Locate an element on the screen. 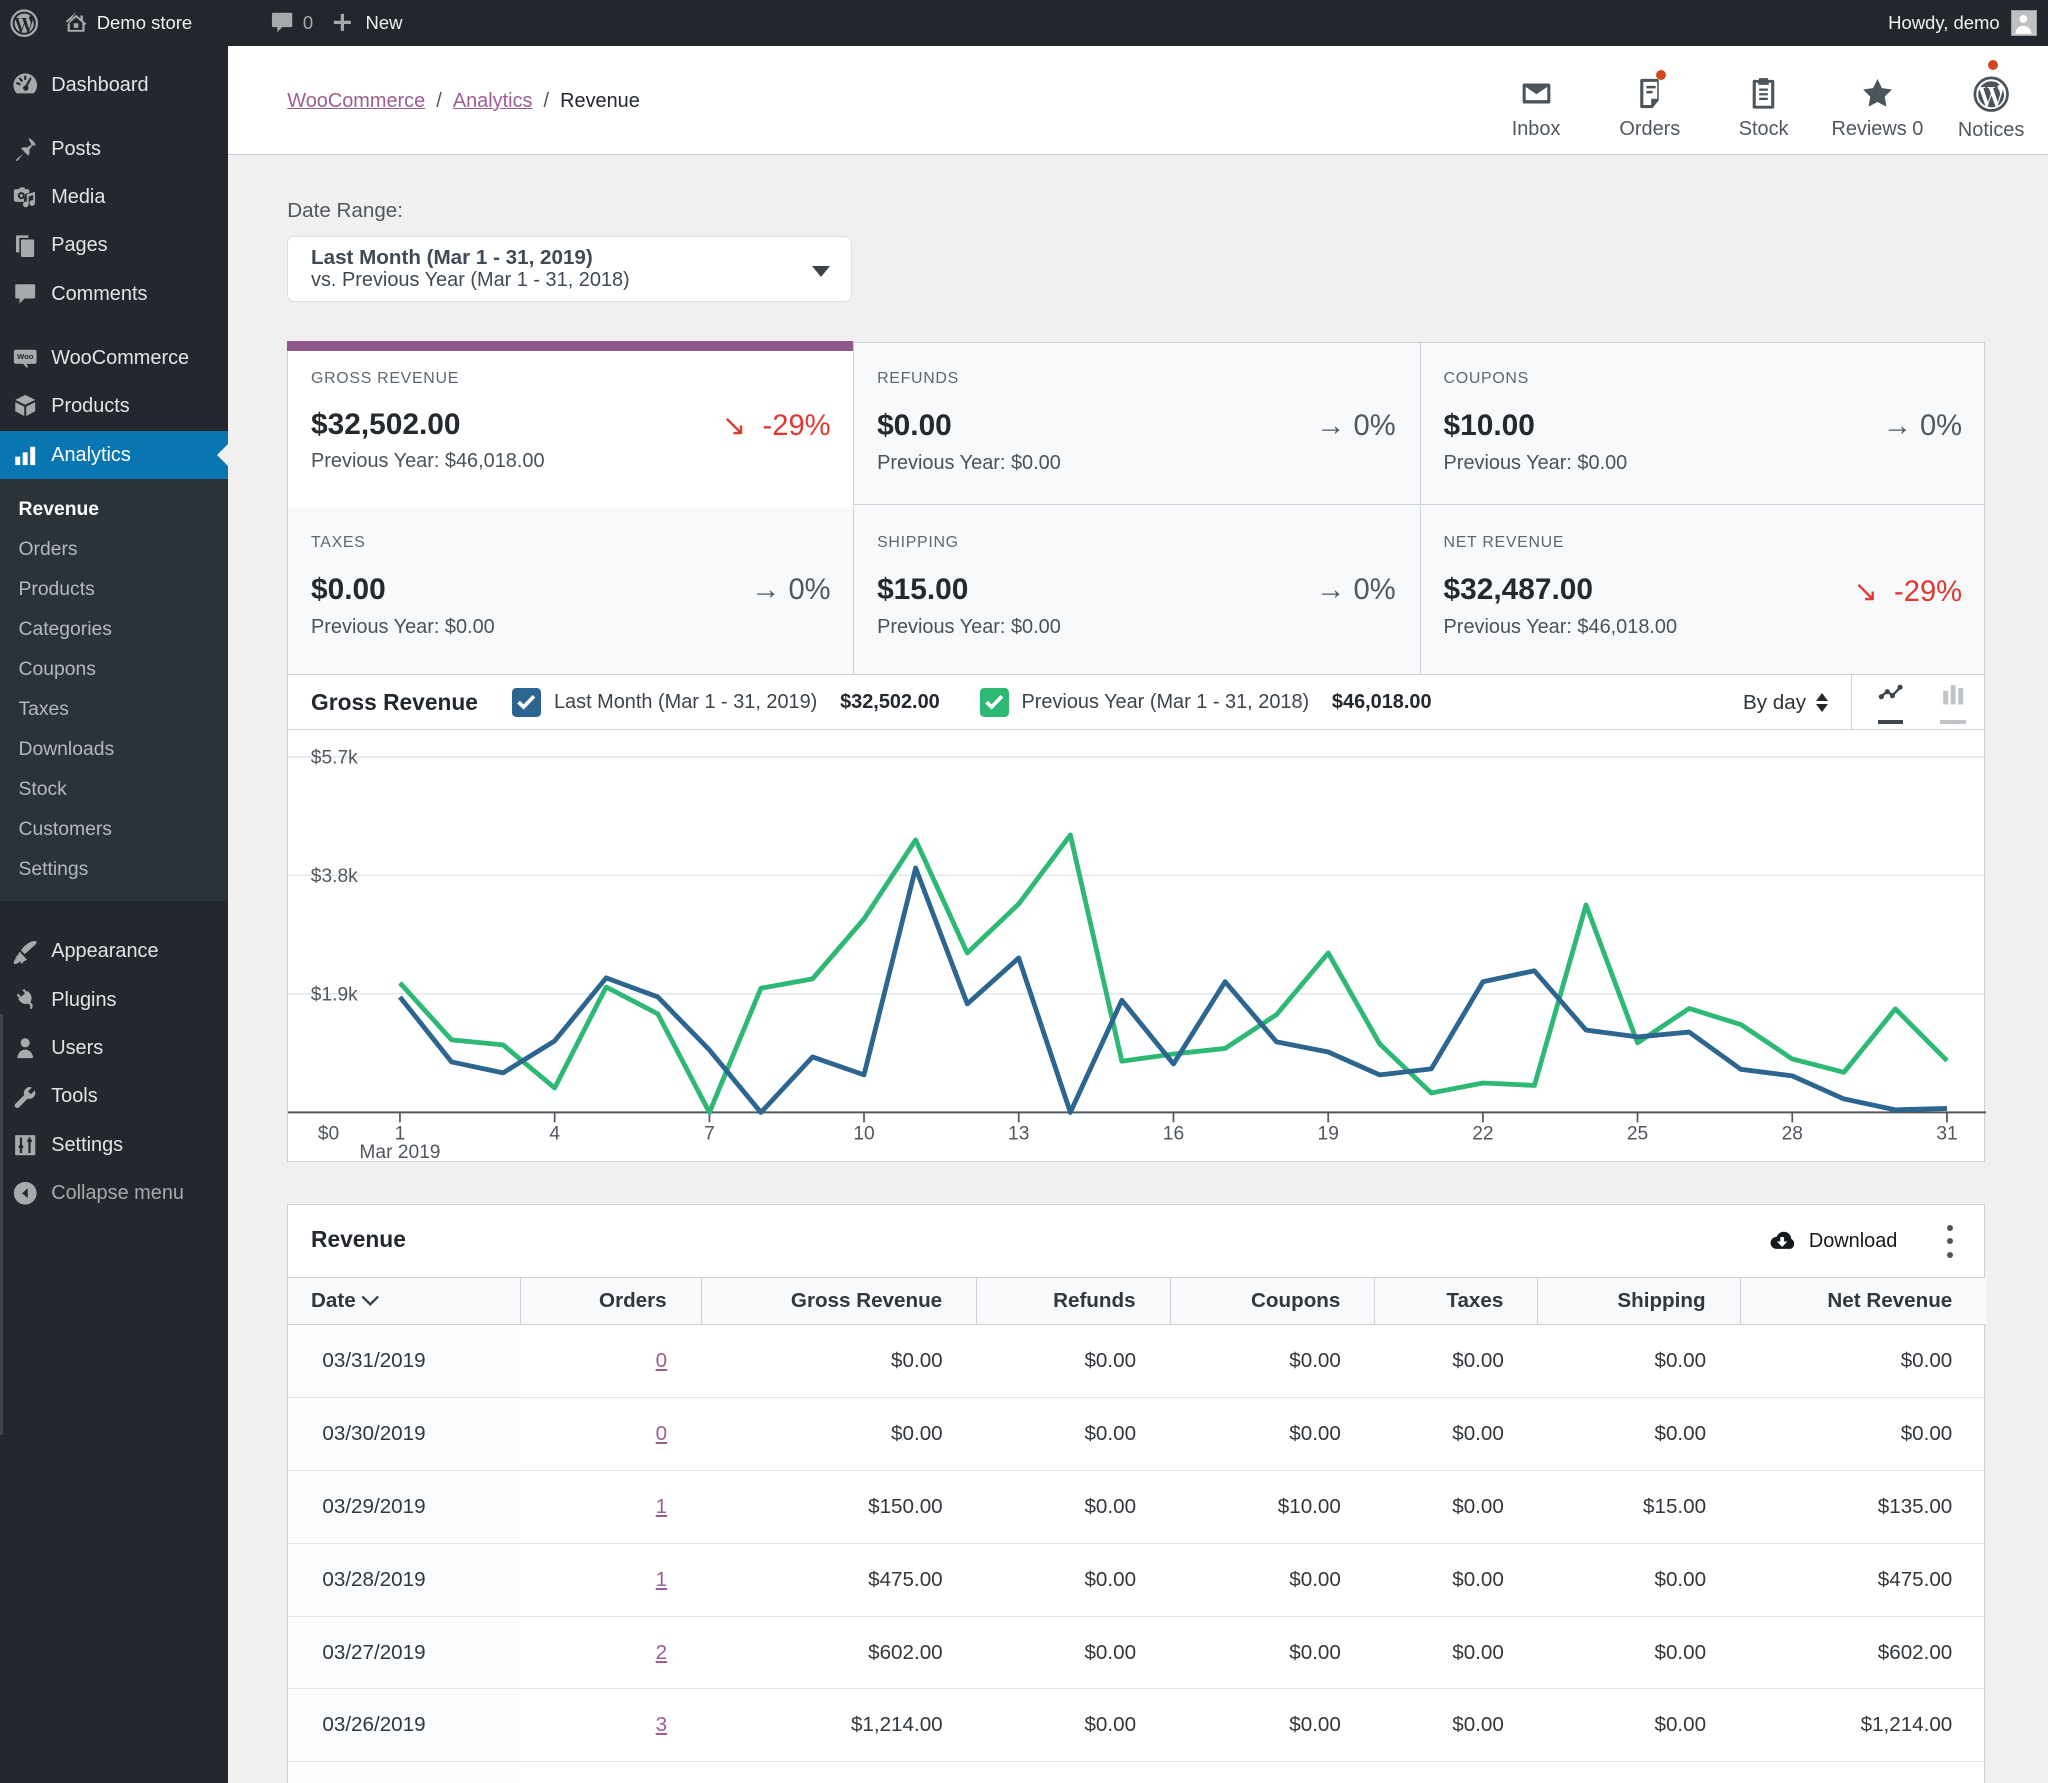 Image resolution: width=2048 pixels, height=1783 pixels. svg-text: 19 is located at coordinates (1328, 1134).